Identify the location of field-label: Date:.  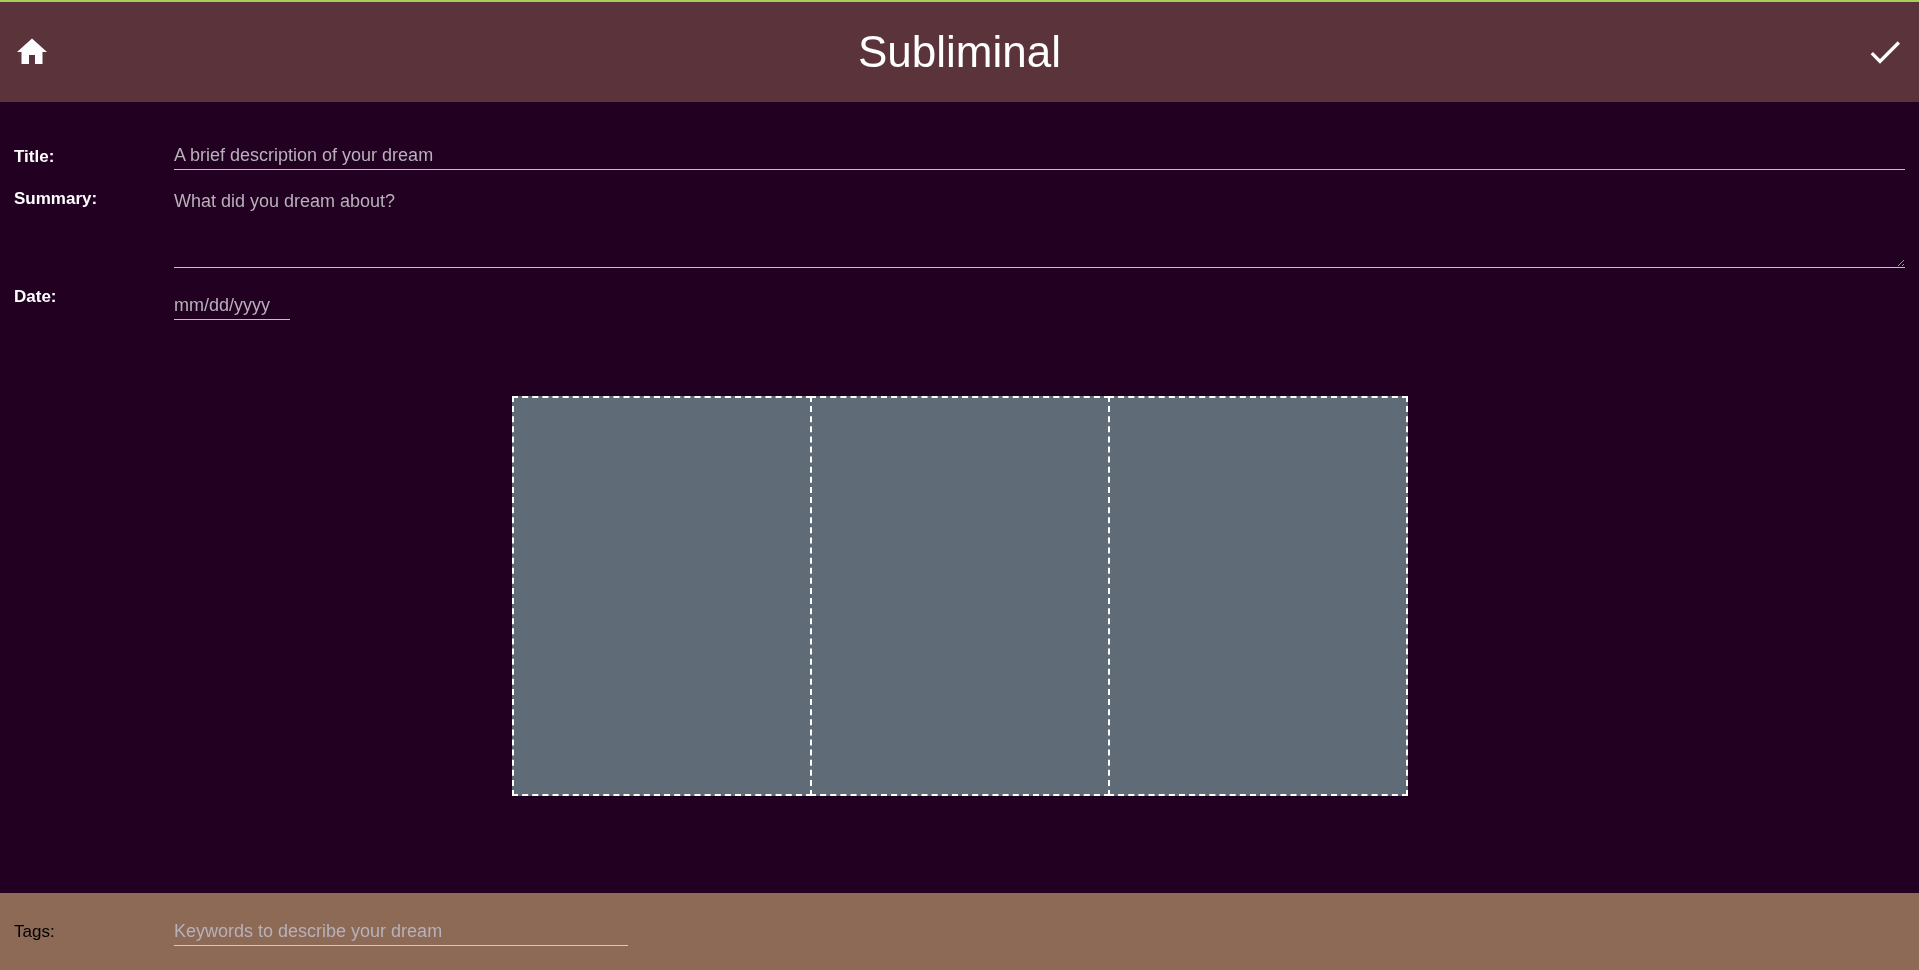
(36, 297).